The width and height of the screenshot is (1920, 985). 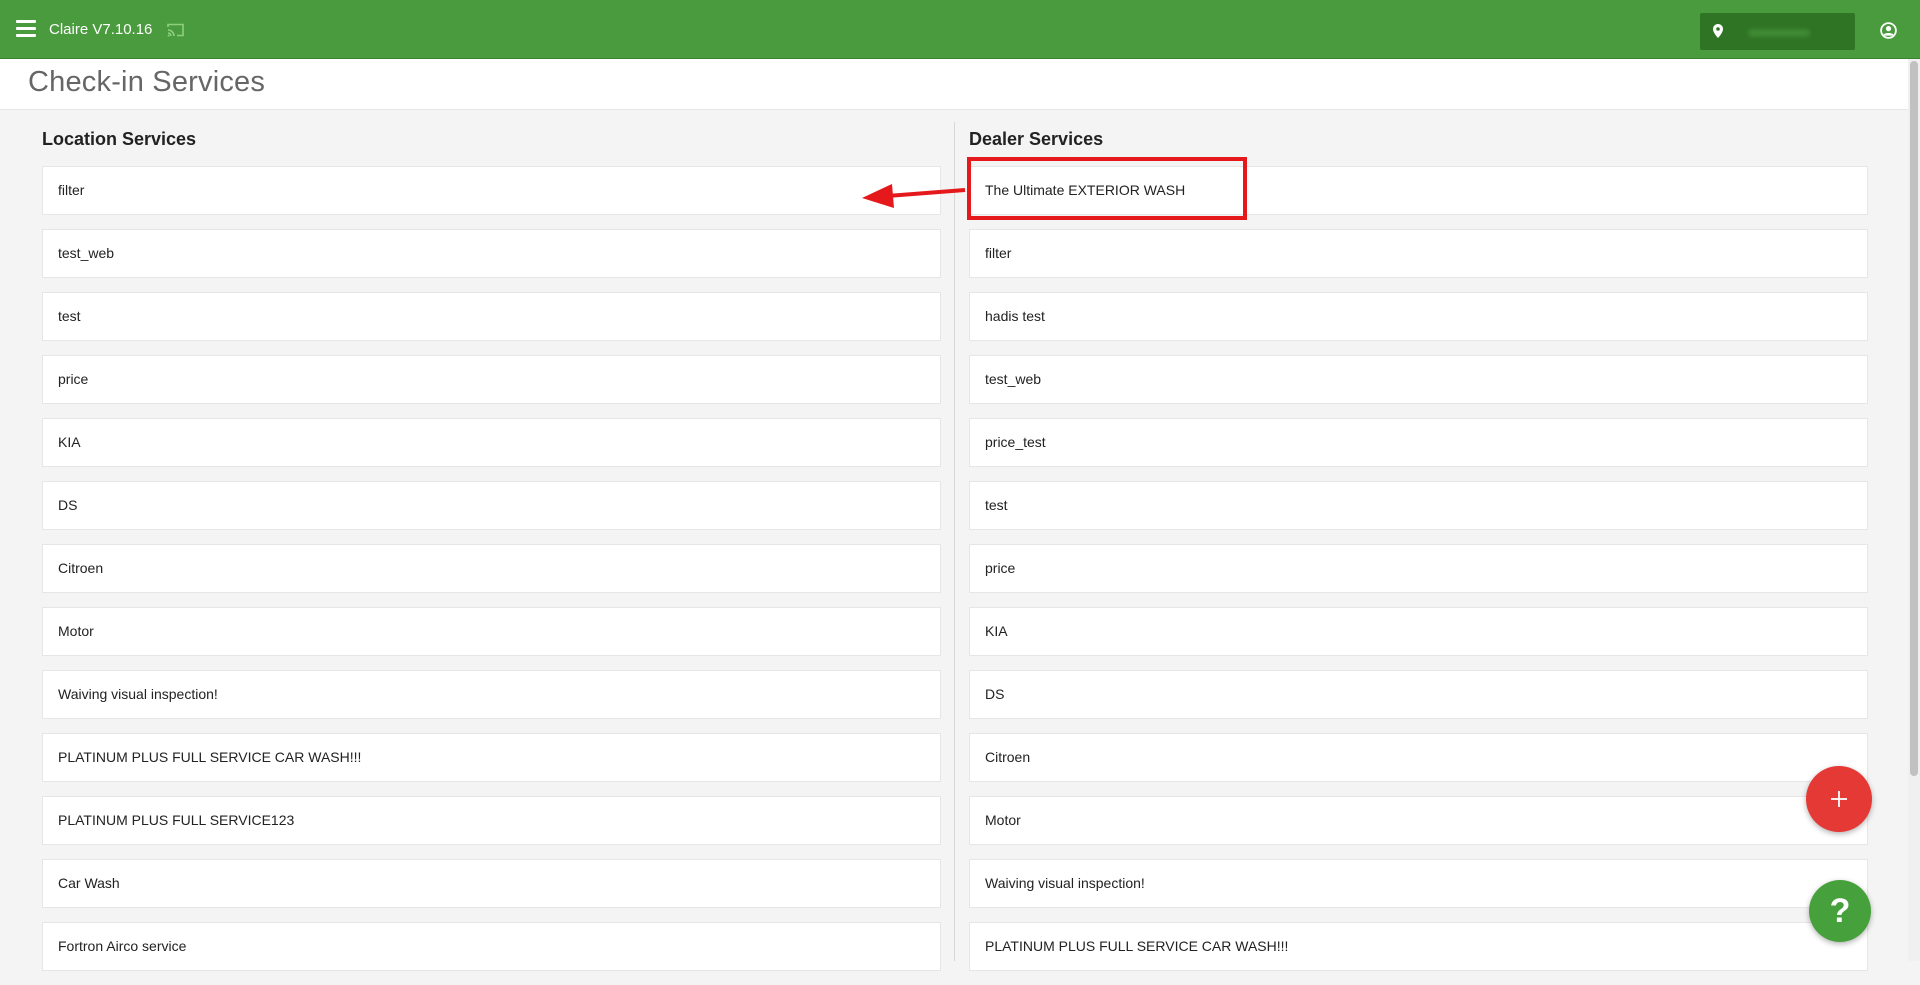 What do you see at coordinates (491, 883) in the screenshot?
I see `location-service-item: Car Wash` at bounding box center [491, 883].